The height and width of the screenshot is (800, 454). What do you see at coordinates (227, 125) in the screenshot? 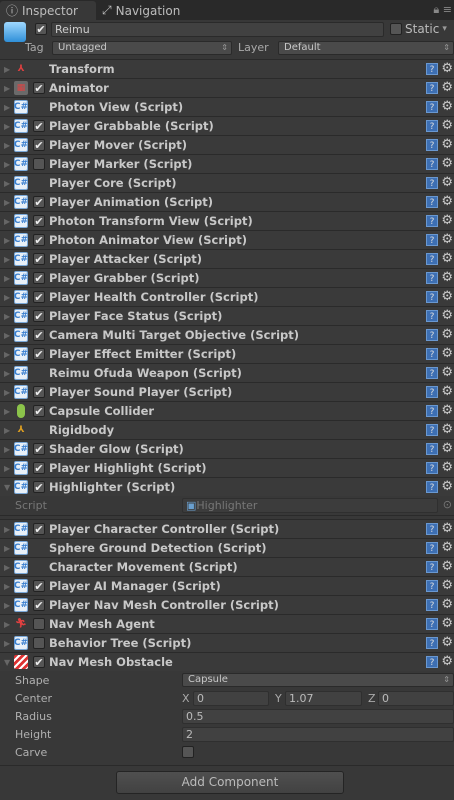
I see `component-header: ▶ C# ✔ Player Grabbable (Script) ? ⚙` at bounding box center [227, 125].